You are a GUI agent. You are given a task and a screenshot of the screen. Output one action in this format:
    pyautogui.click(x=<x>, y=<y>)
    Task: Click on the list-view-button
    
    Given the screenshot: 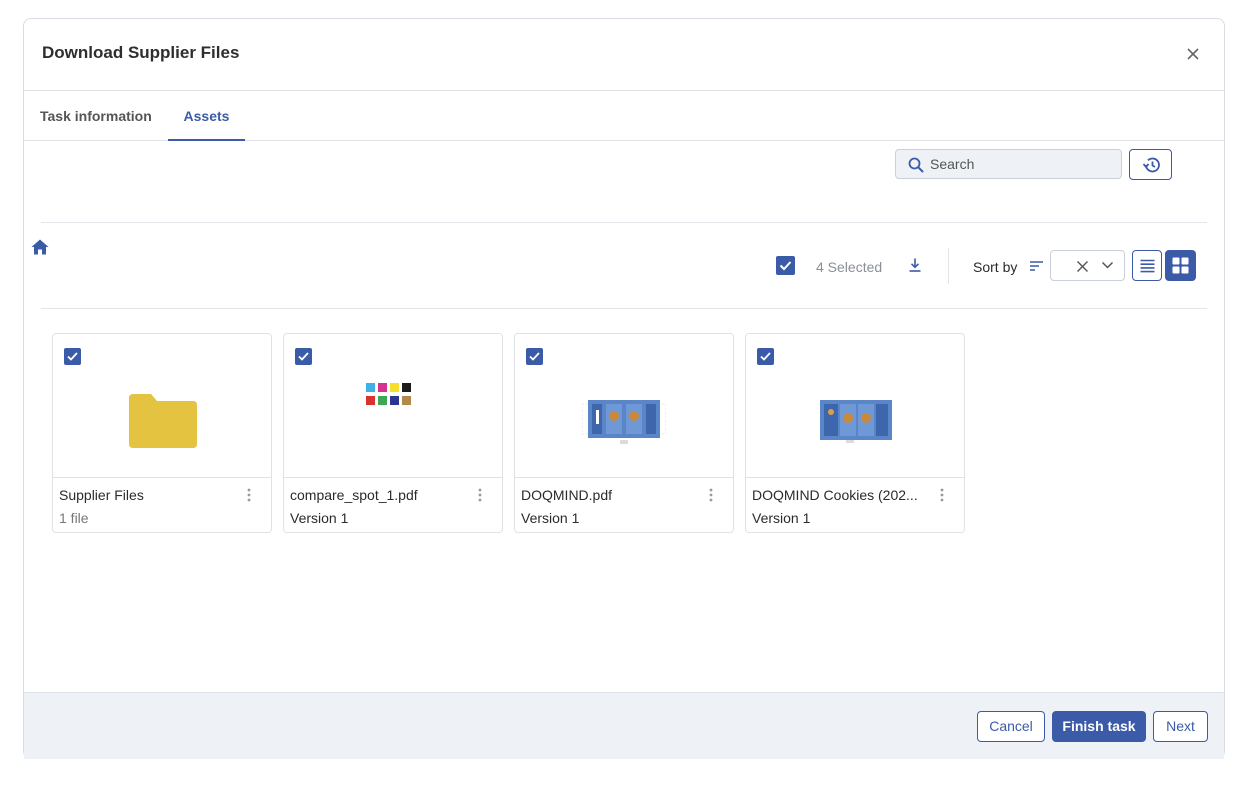 What is the action you would take?
    pyautogui.click(x=1147, y=265)
    